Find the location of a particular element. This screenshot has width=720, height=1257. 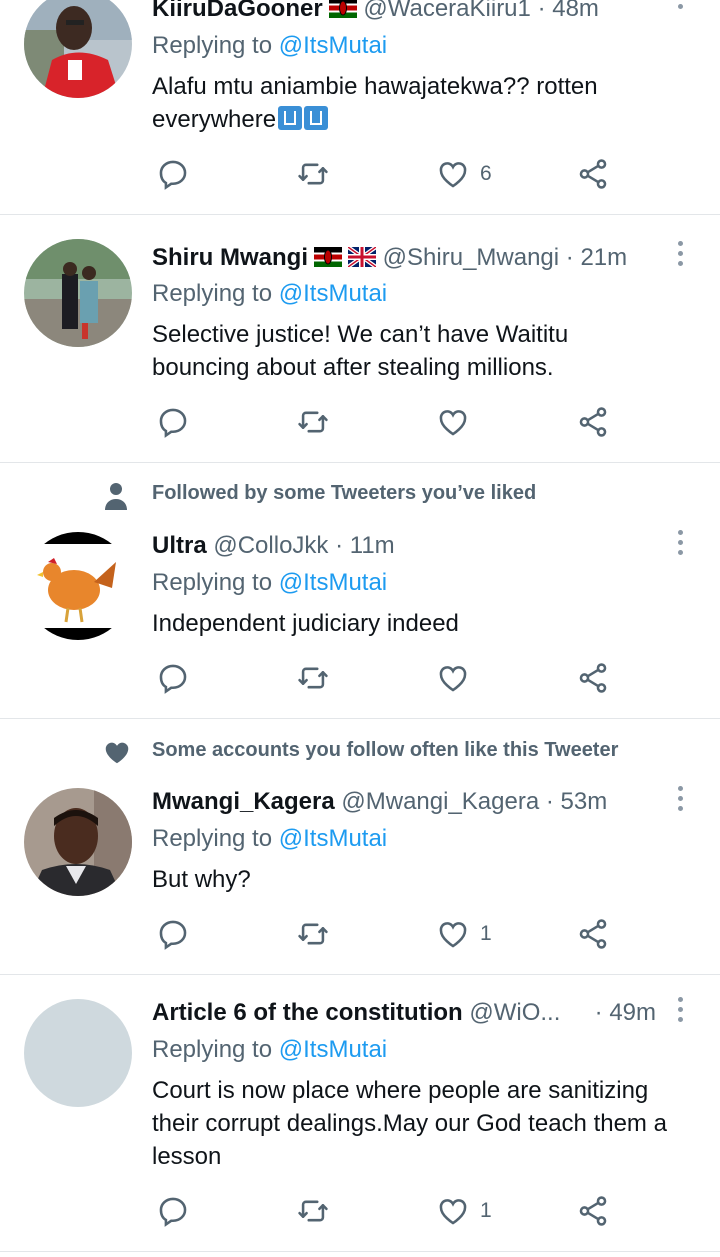

timestamp: 11m is located at coordinates (372, 545).